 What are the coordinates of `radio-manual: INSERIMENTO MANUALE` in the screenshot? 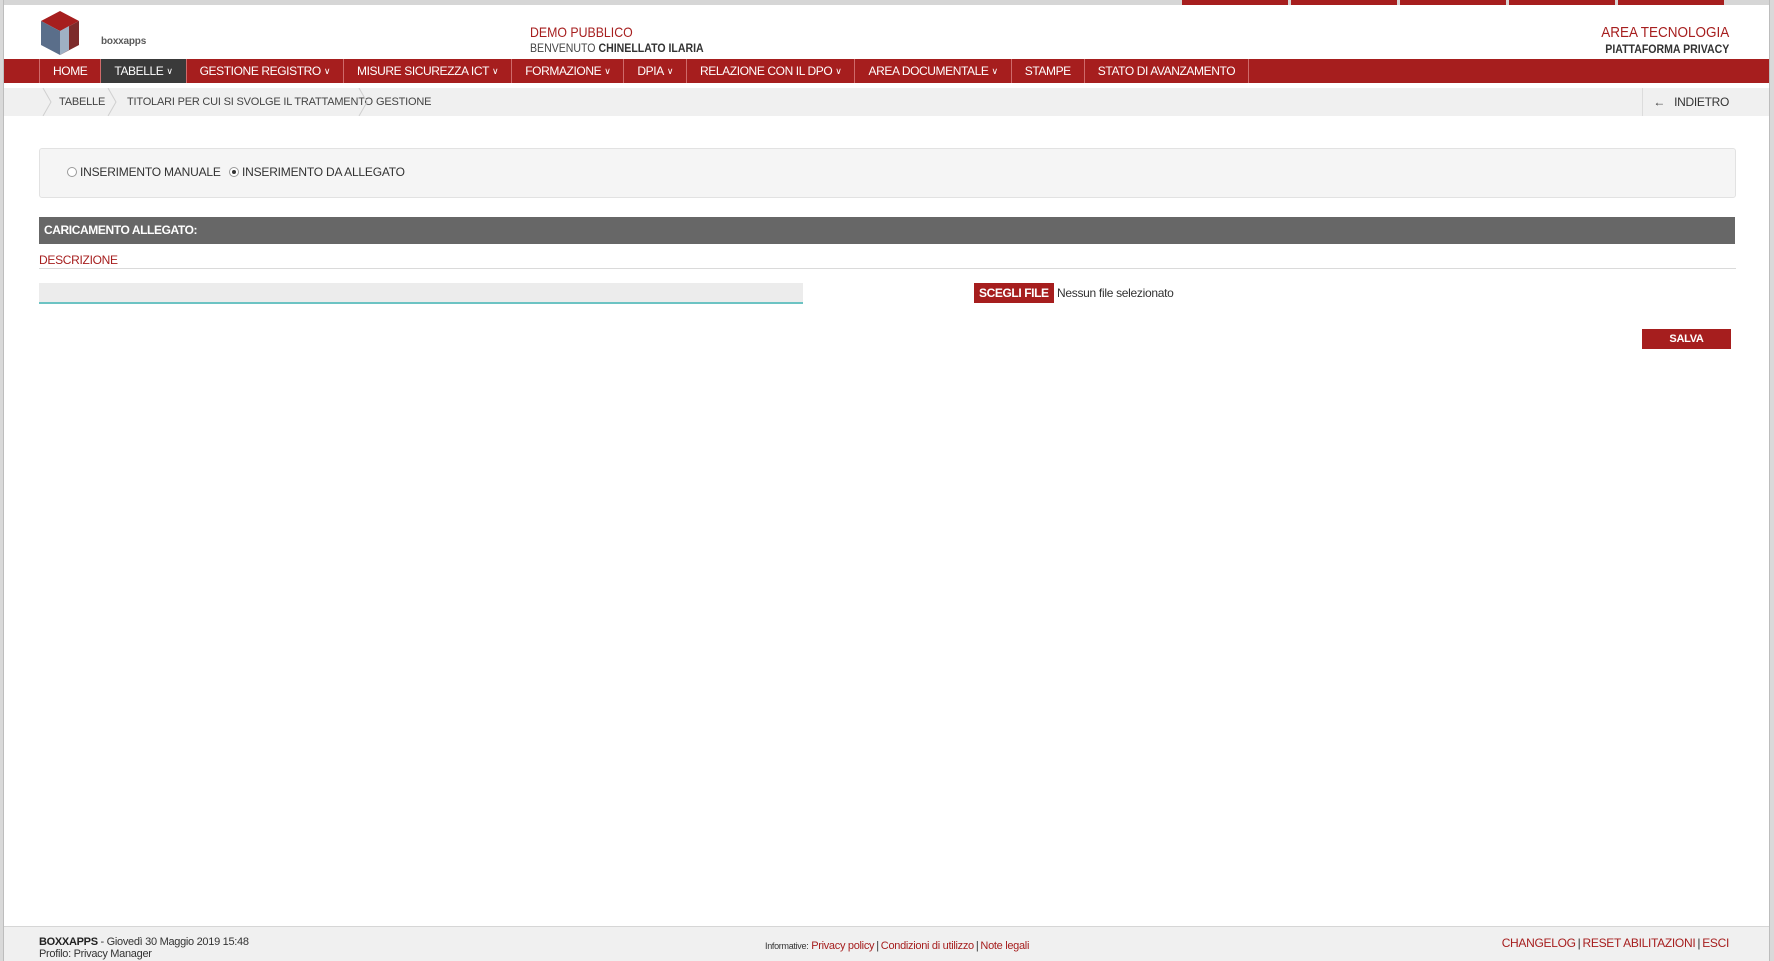 It's located at (144, 172).